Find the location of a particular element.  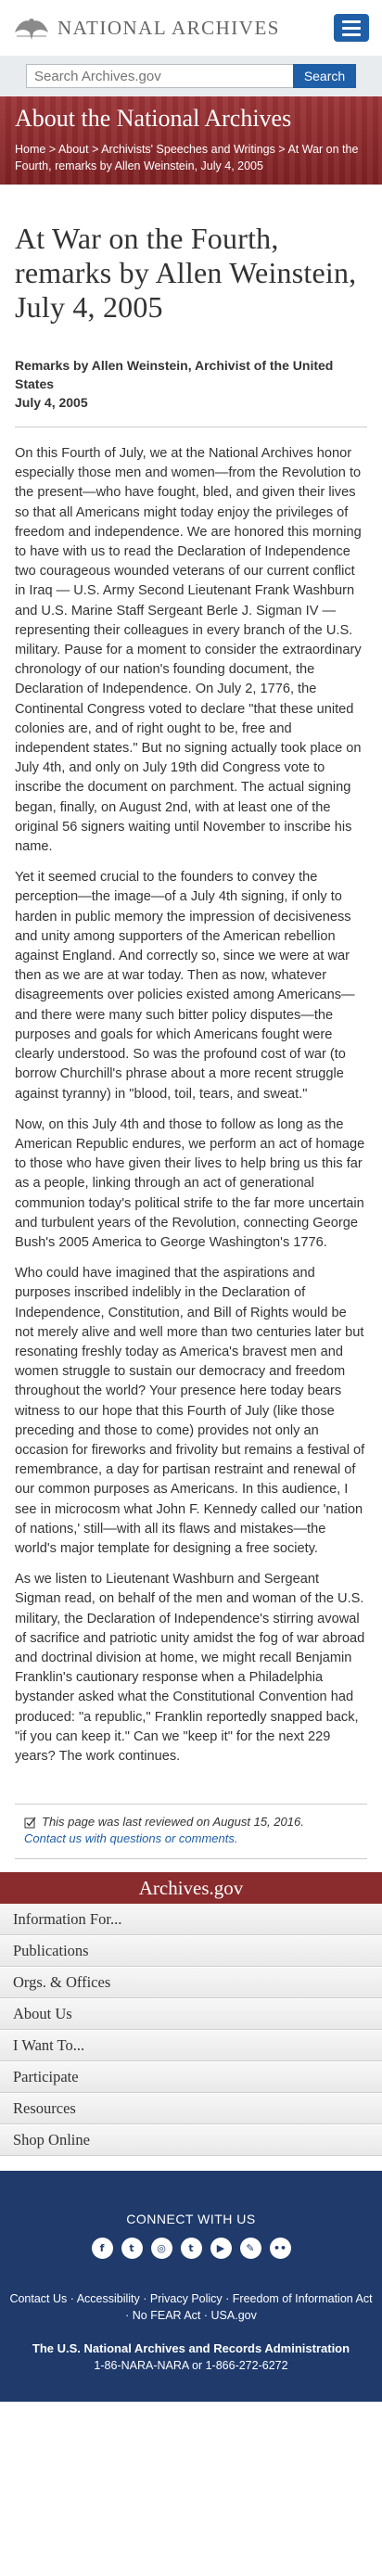

breadcrumb-speeches: Archivists' Speeches and Writings is located at coordinates (188, 150).